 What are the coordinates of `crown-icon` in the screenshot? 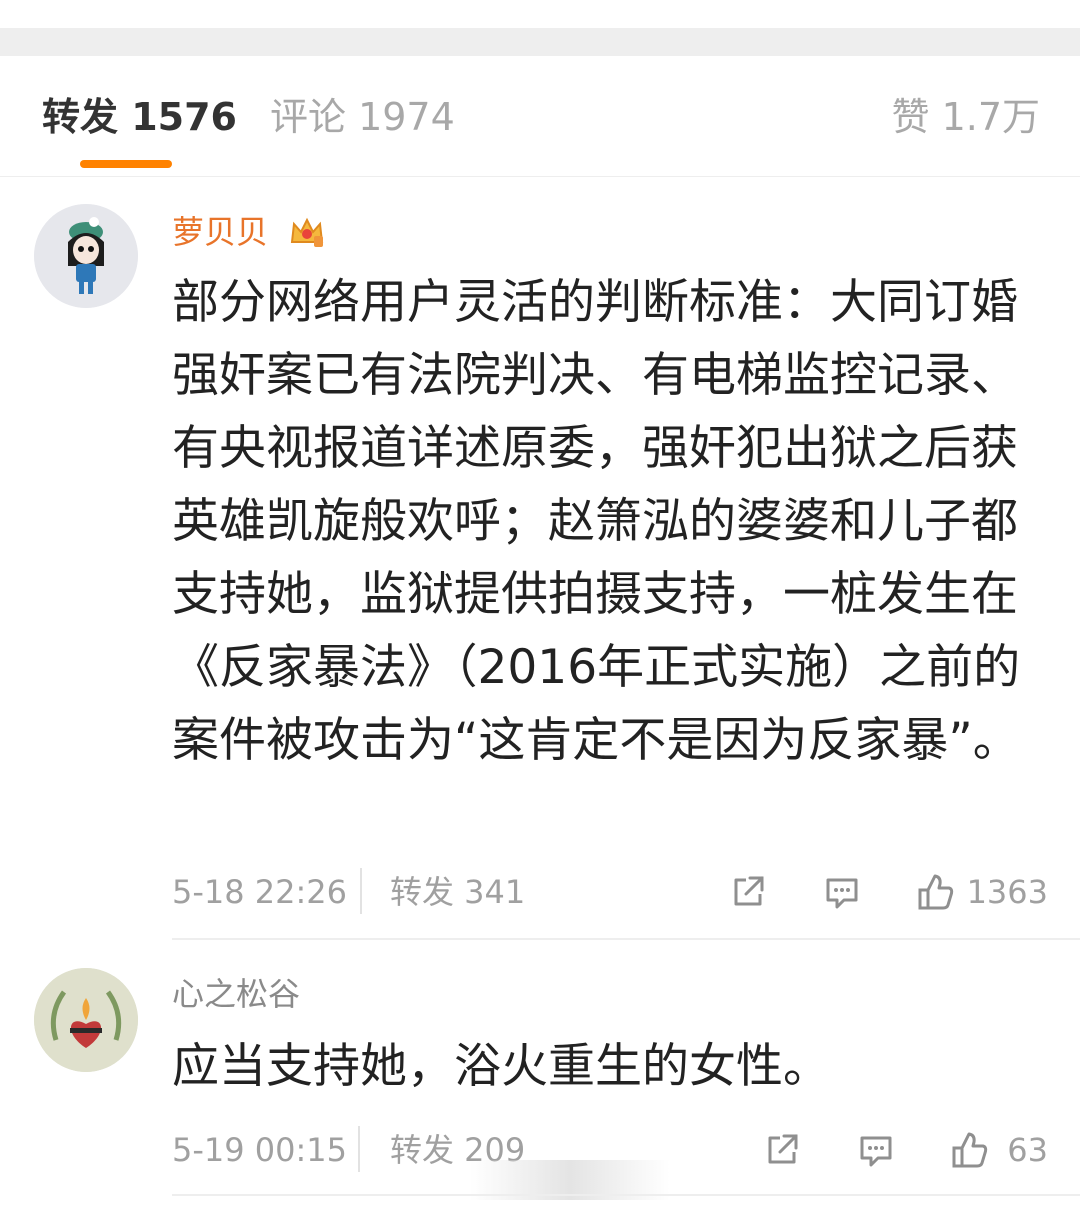 It's located at (307, 232).